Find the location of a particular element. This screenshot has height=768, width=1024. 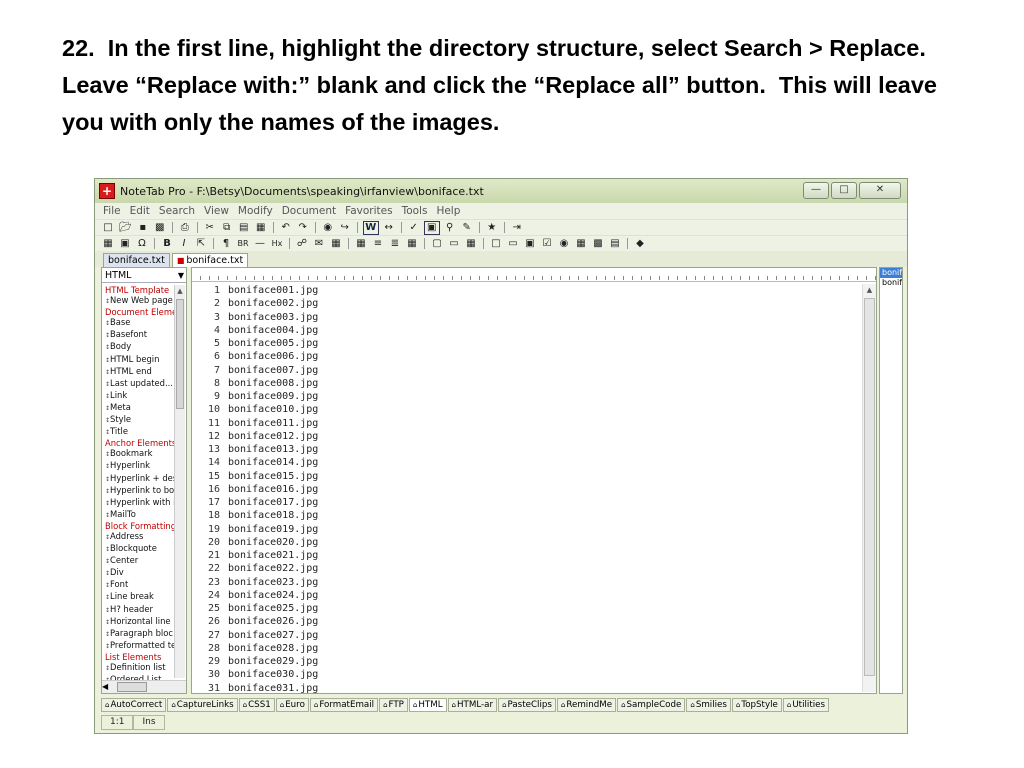

menu-view: View is located at coordinates (216, 211).